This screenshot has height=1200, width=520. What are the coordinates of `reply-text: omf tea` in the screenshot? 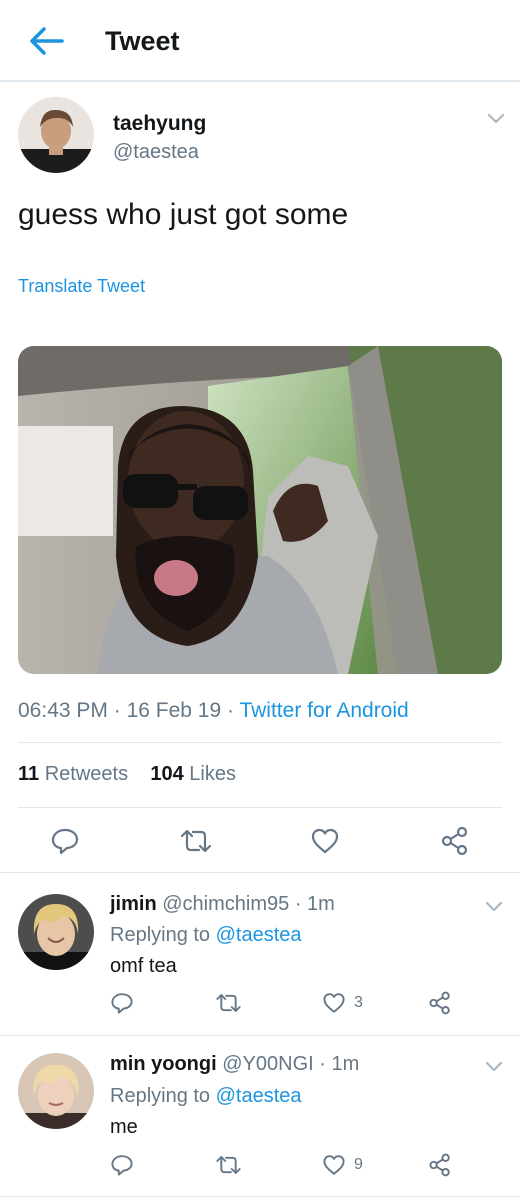 It's located at (143, 966).